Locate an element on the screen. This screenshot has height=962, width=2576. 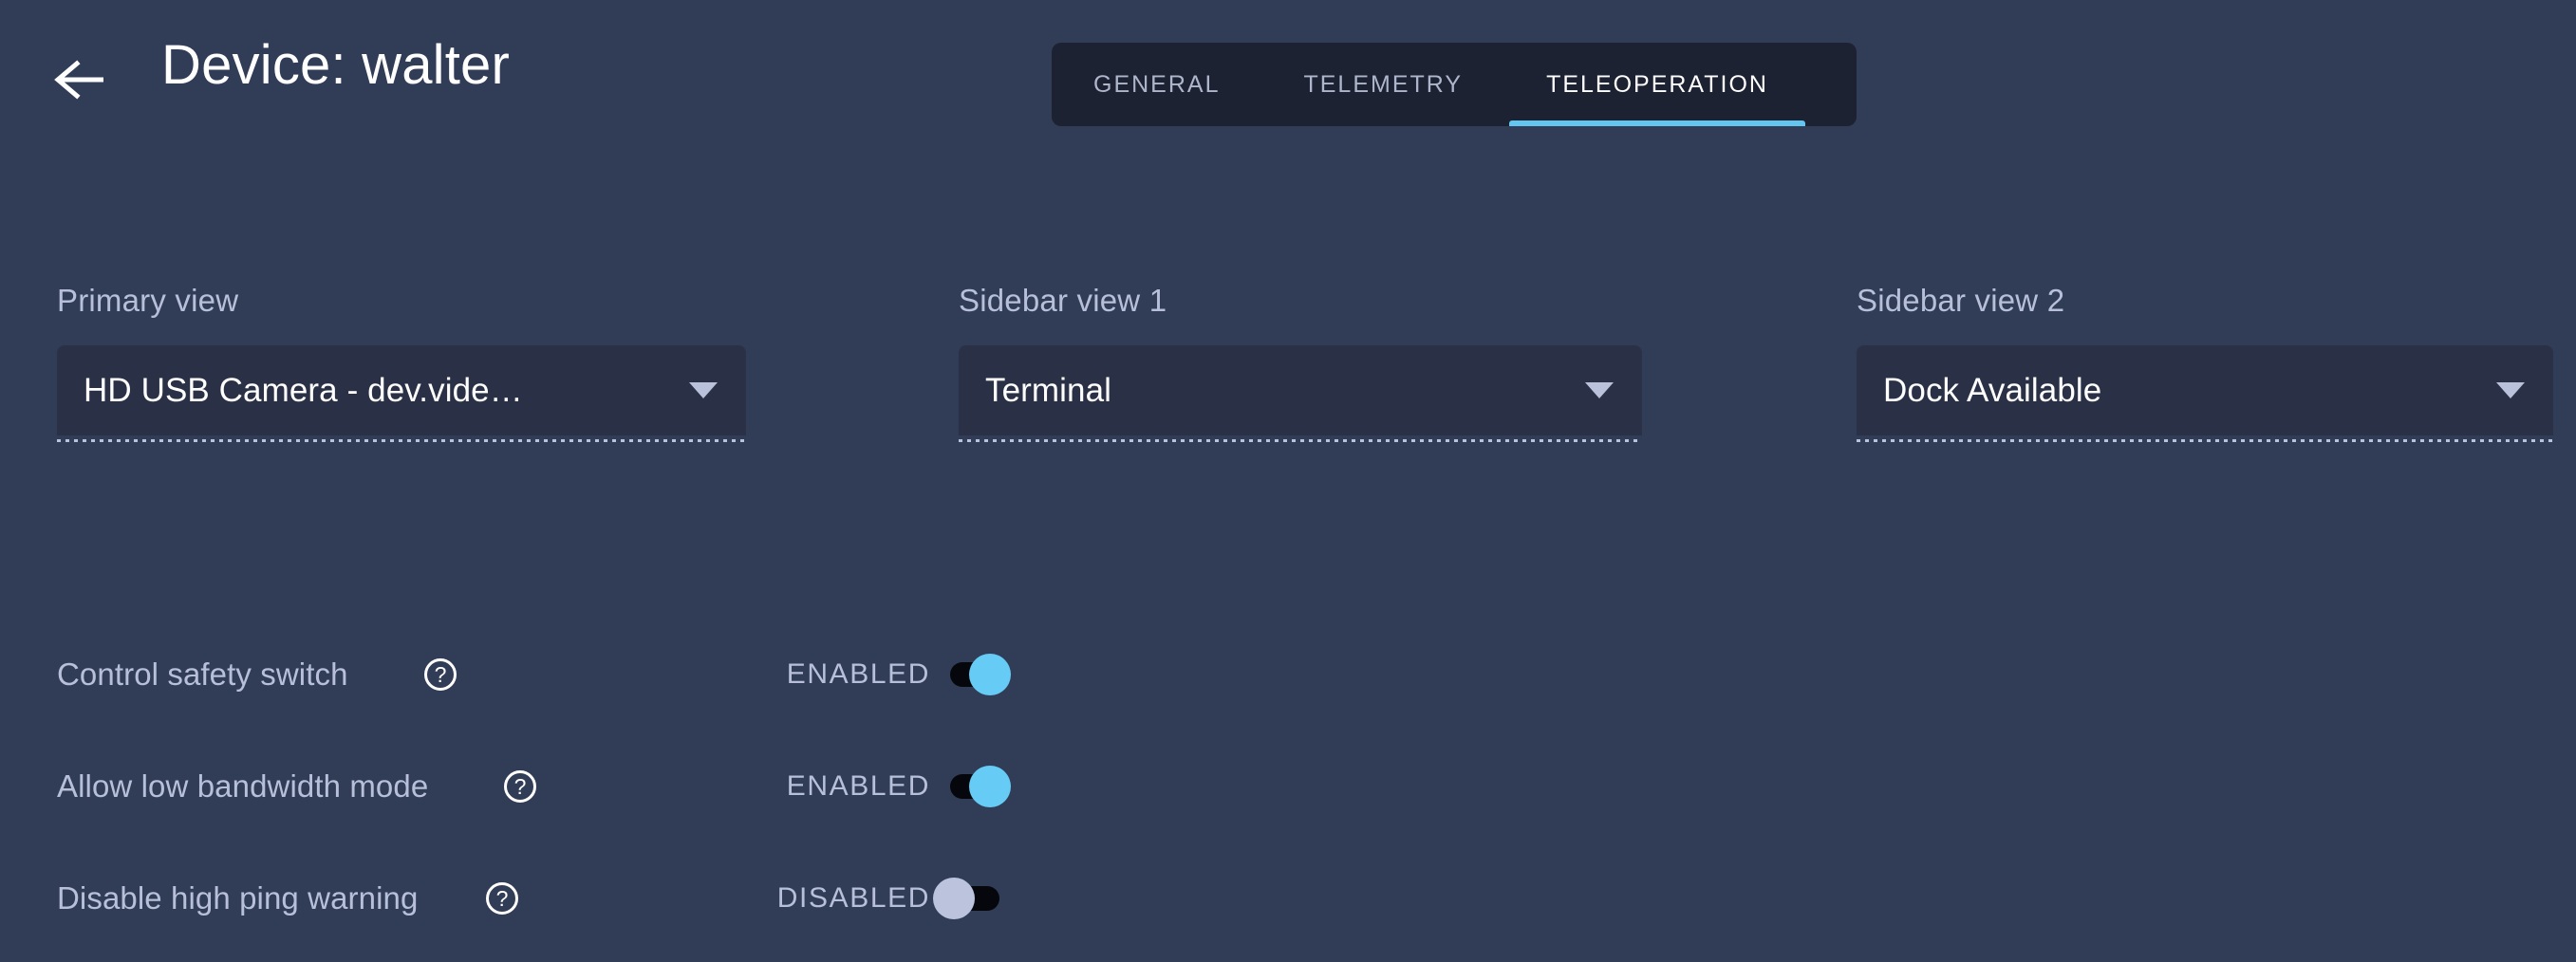
toggle-disable-high-ping-warning is located at coordinates (966, 898).